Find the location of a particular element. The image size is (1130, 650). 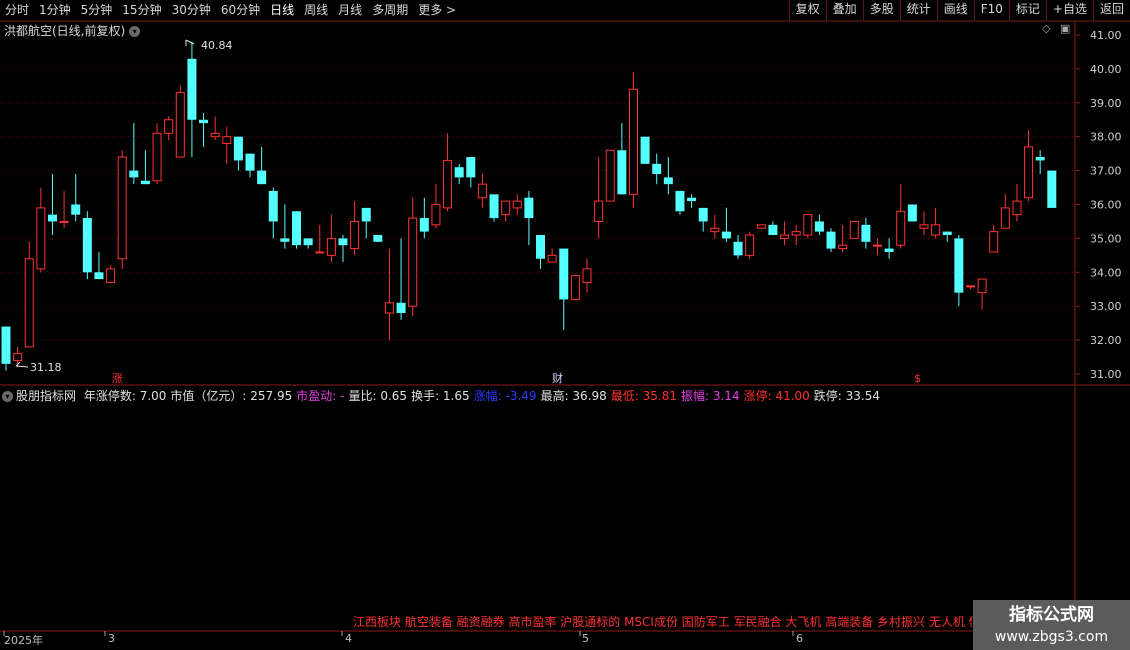

price-axis-label: 35.00 is located at coordinates (1106, 238).